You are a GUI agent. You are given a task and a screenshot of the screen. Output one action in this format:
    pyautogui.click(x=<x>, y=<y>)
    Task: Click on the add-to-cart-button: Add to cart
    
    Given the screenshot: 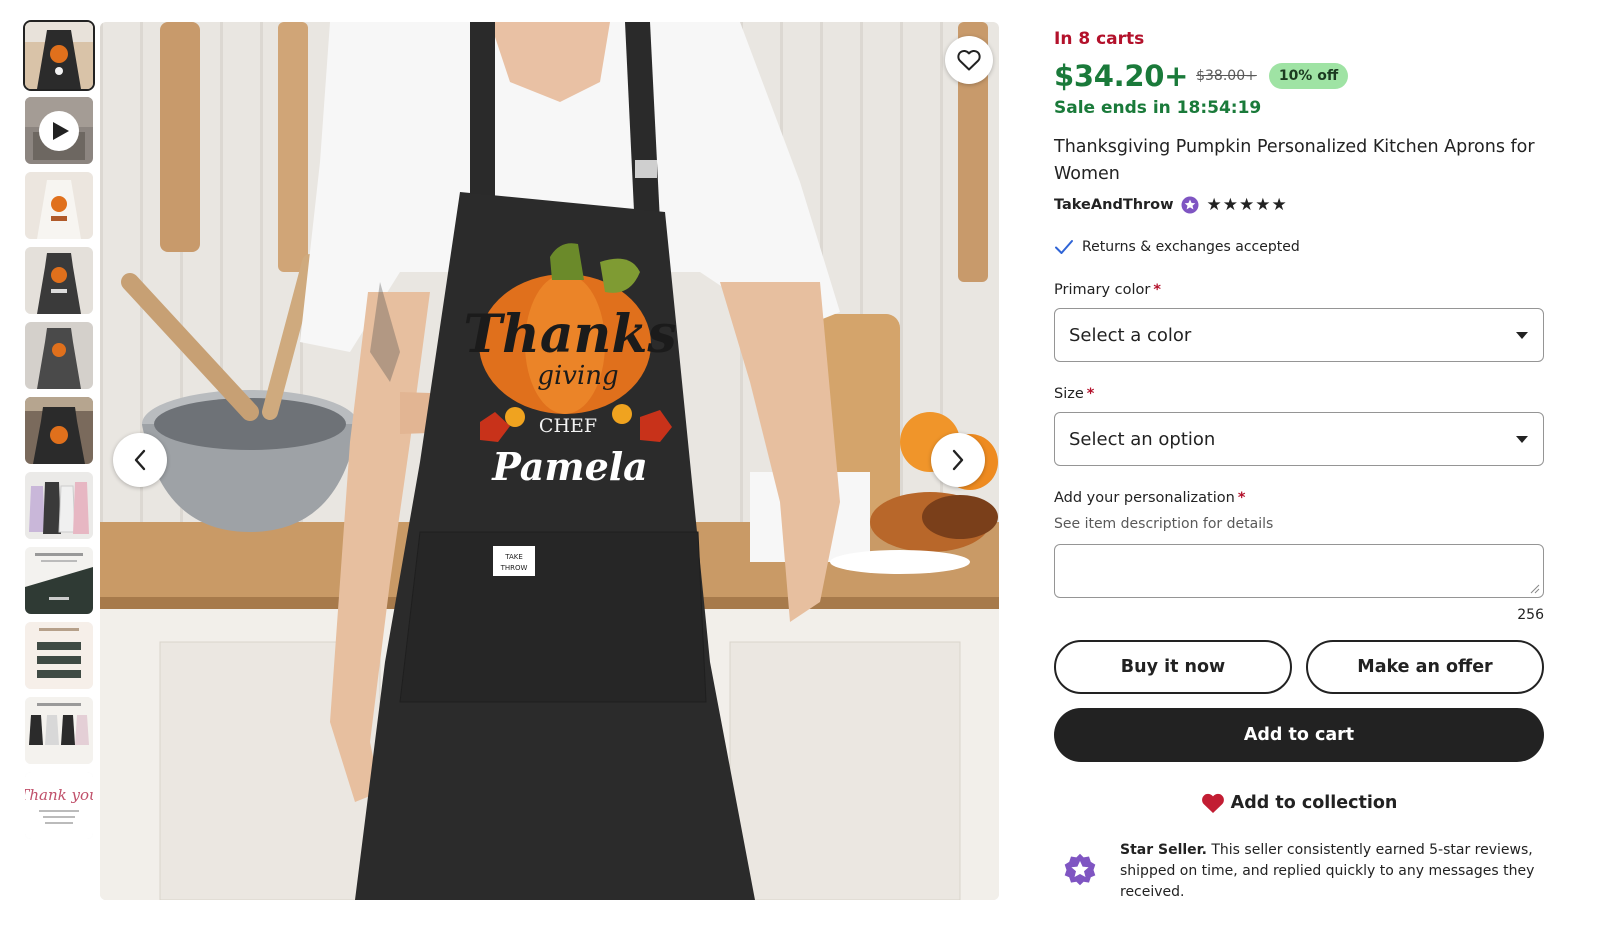 What is the action you would take?
    pyautogui.click(x=1299, y=735)
    